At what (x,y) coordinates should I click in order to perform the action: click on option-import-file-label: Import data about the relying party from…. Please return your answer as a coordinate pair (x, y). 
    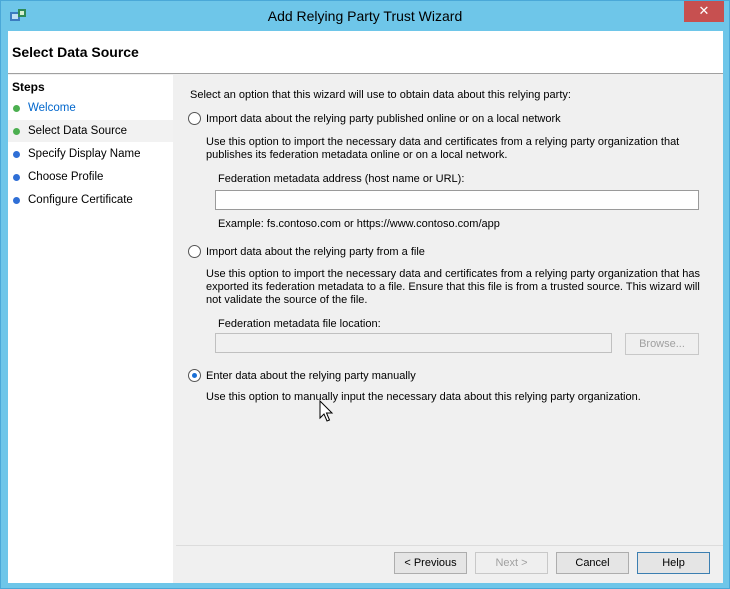
    Looking at the image, I should click on (315, 252).